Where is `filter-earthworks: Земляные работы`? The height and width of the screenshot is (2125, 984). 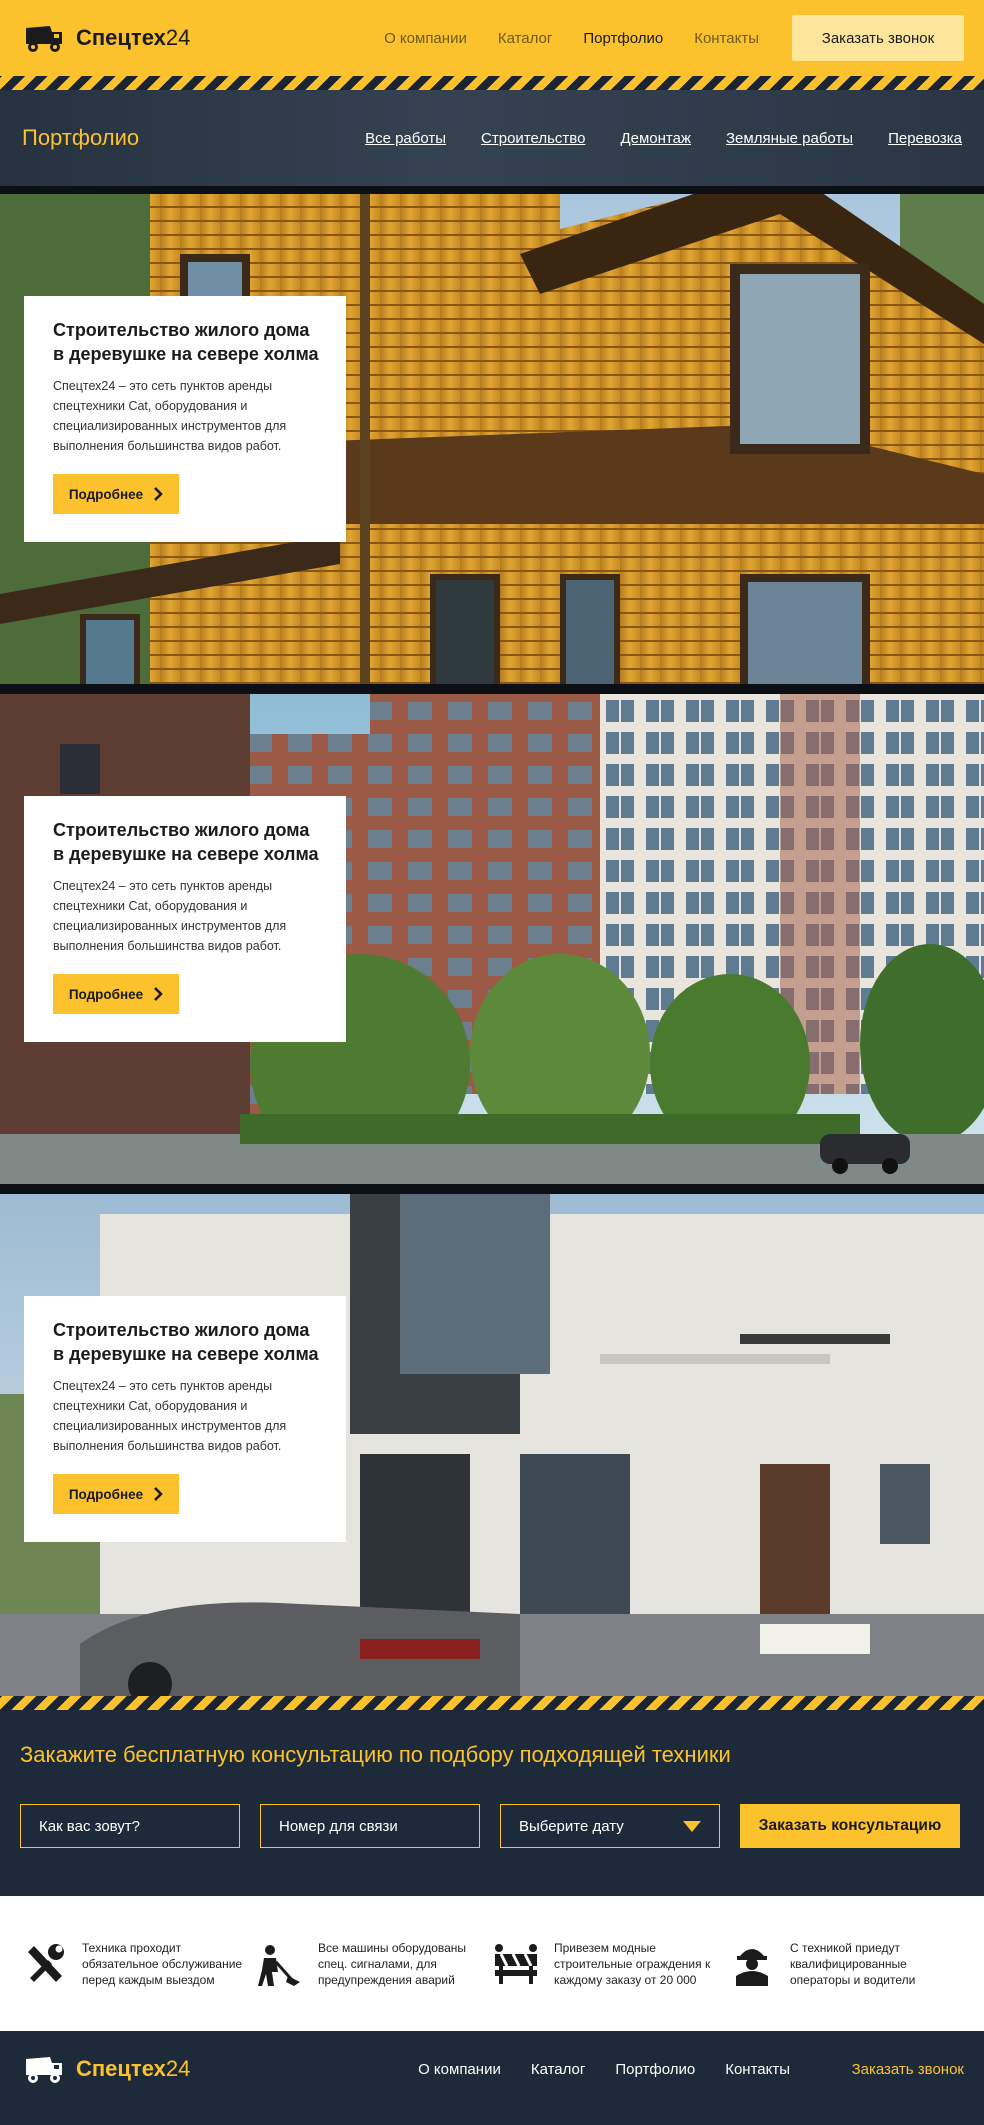
filter-earthworks: Земляные работы is located at coordinates (789, 138).